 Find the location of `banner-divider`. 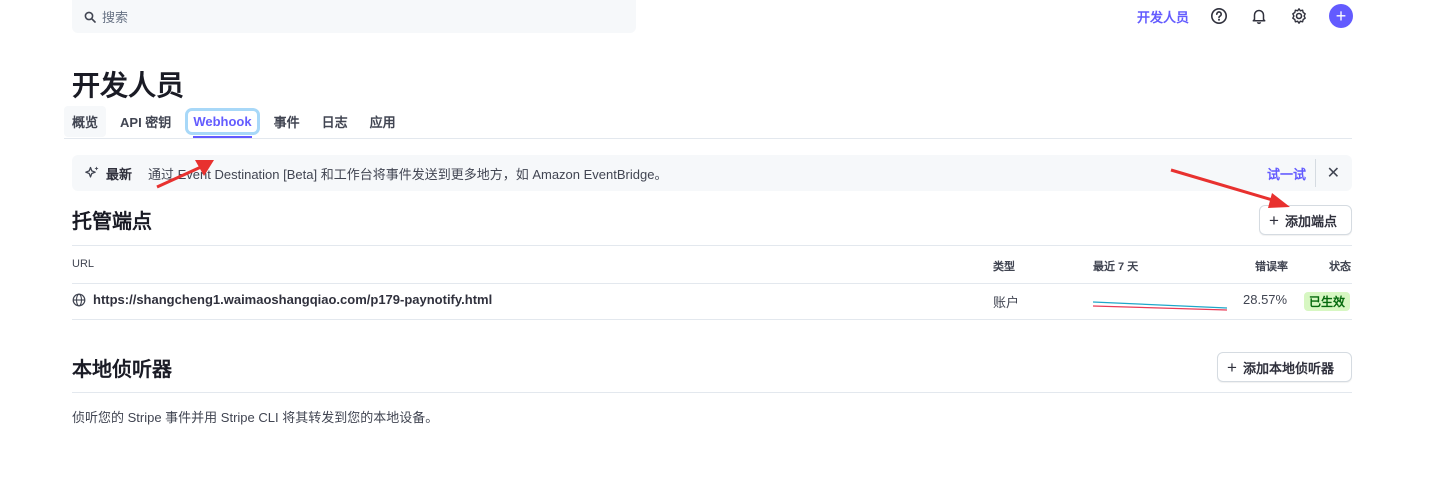

banner-divider is located at coordinates (1315, 173).